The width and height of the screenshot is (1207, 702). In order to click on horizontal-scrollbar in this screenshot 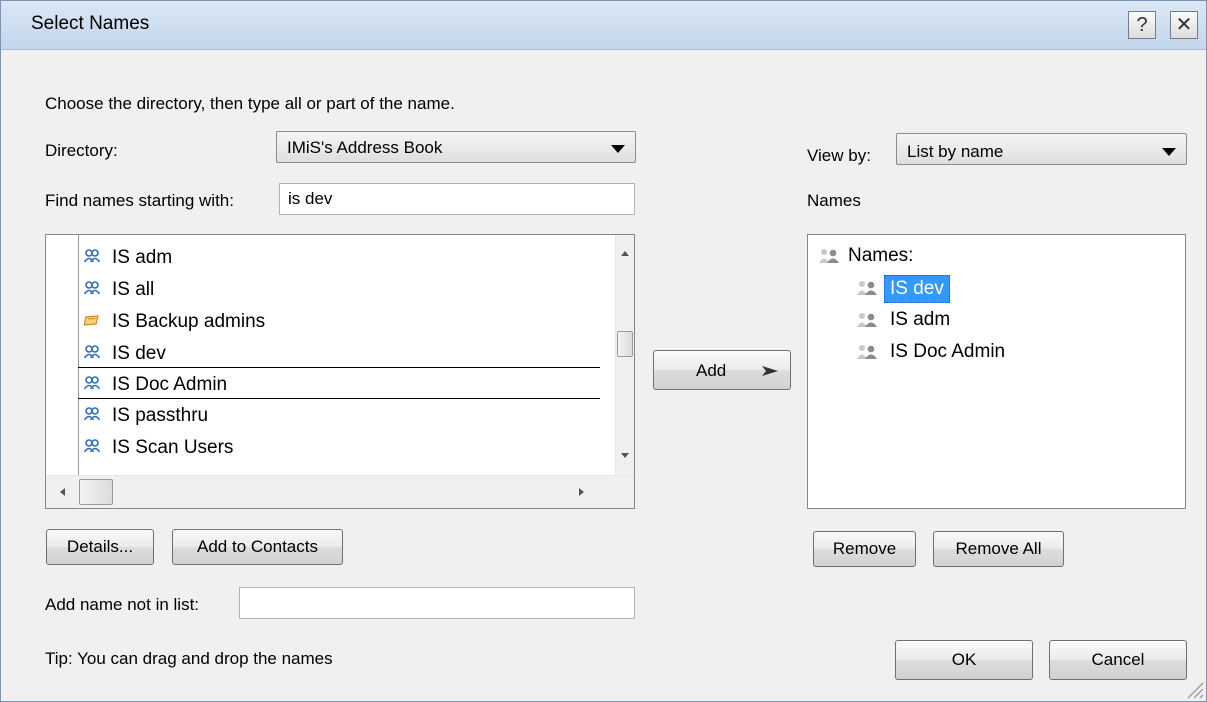, I will do `click(340, 491)`.